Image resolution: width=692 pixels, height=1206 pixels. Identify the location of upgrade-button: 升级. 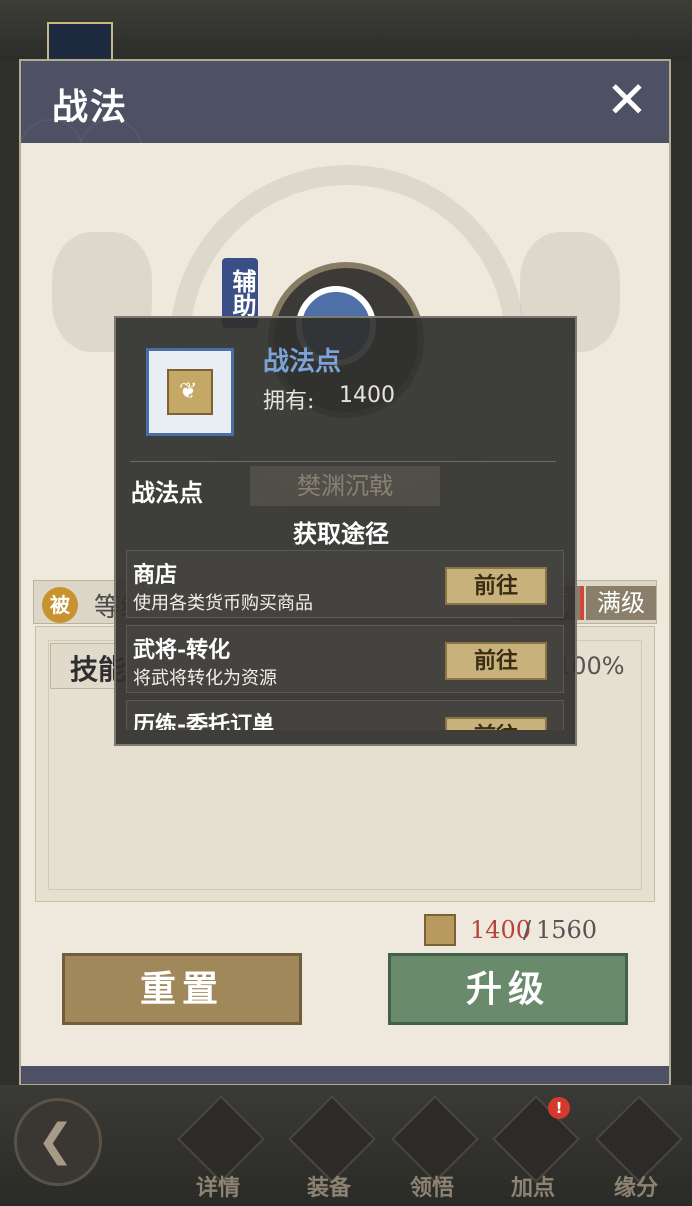
(508, 989).